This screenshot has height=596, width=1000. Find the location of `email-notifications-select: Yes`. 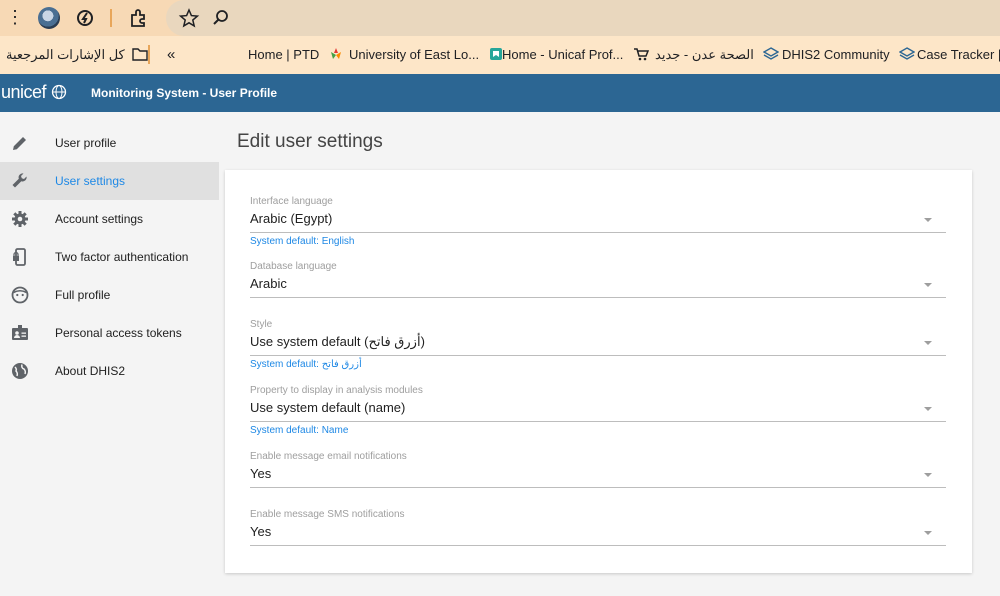

email-notifications-select: Yes is located at coordinates (598, 475).